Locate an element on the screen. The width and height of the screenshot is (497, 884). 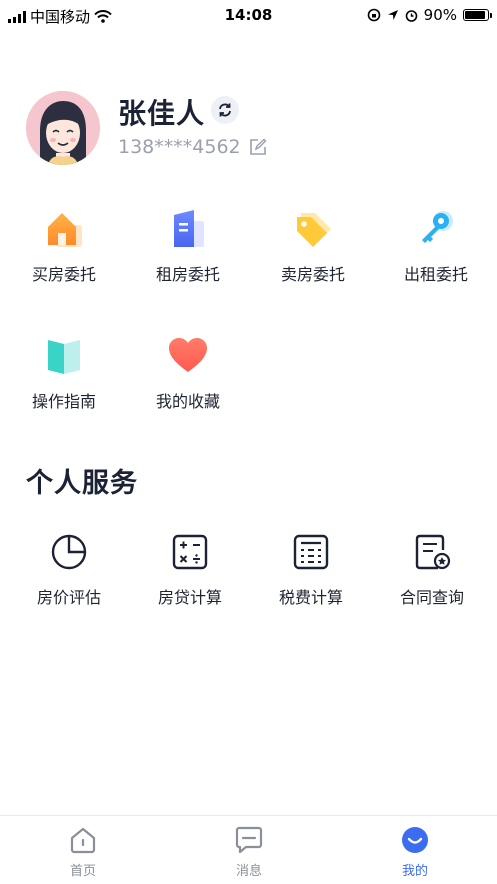
status-bar: 中国移动 14:08 90% is located at coordinates (248, 16).